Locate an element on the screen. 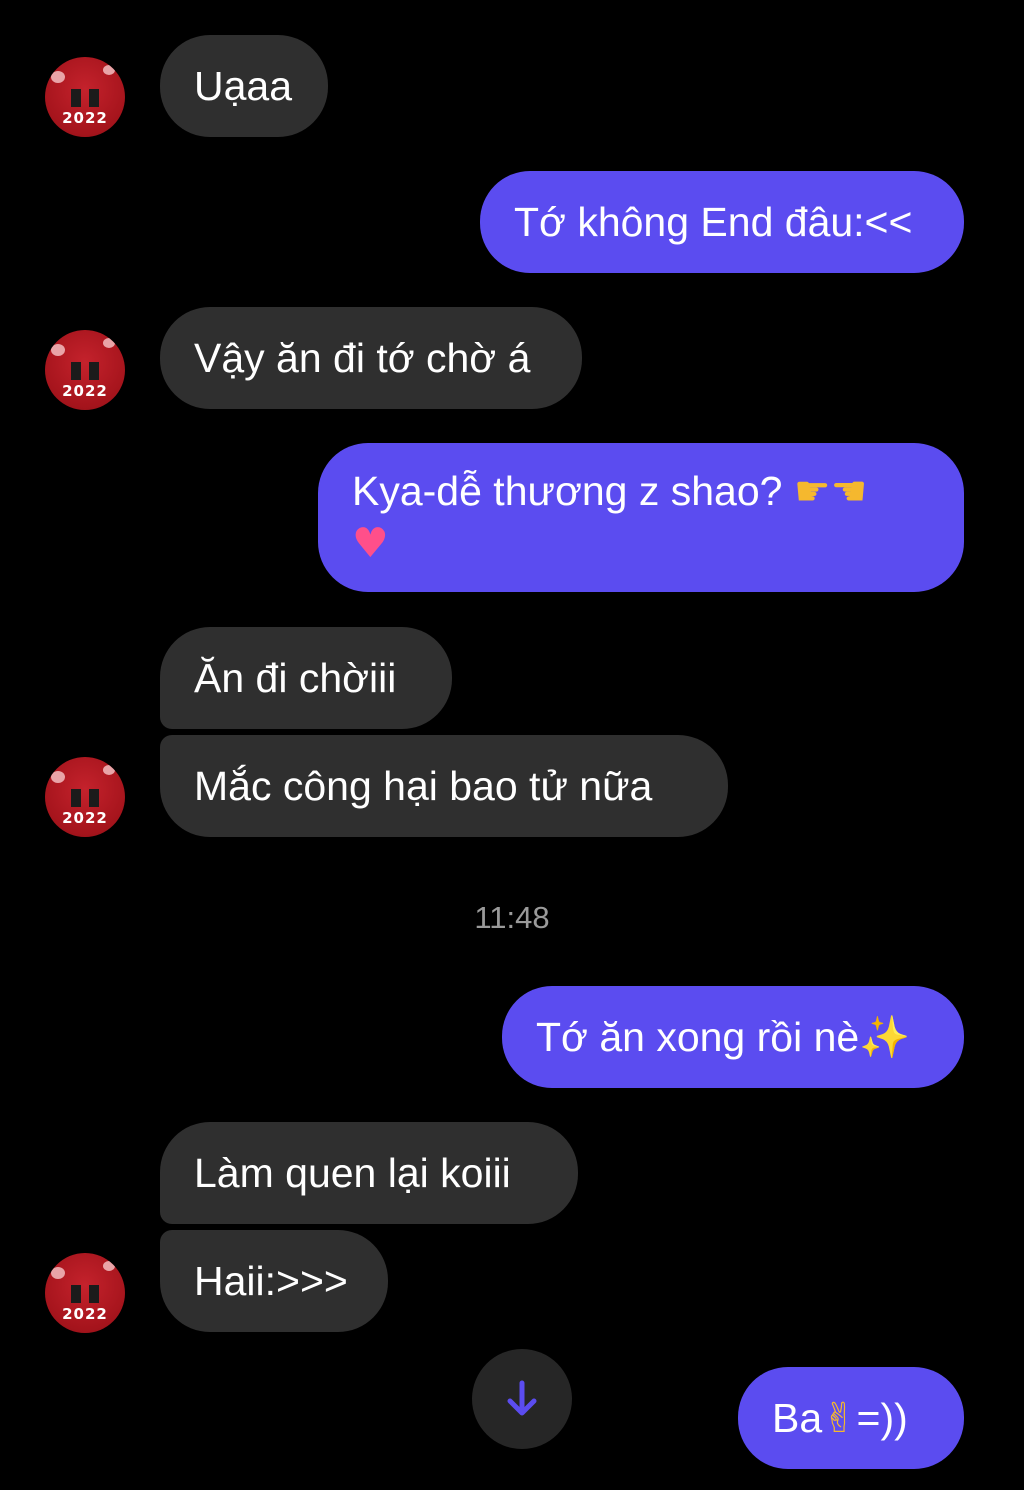 The image size is (1024, 1490). message-incoming: Uạaa is located at coordinates (244, 86).